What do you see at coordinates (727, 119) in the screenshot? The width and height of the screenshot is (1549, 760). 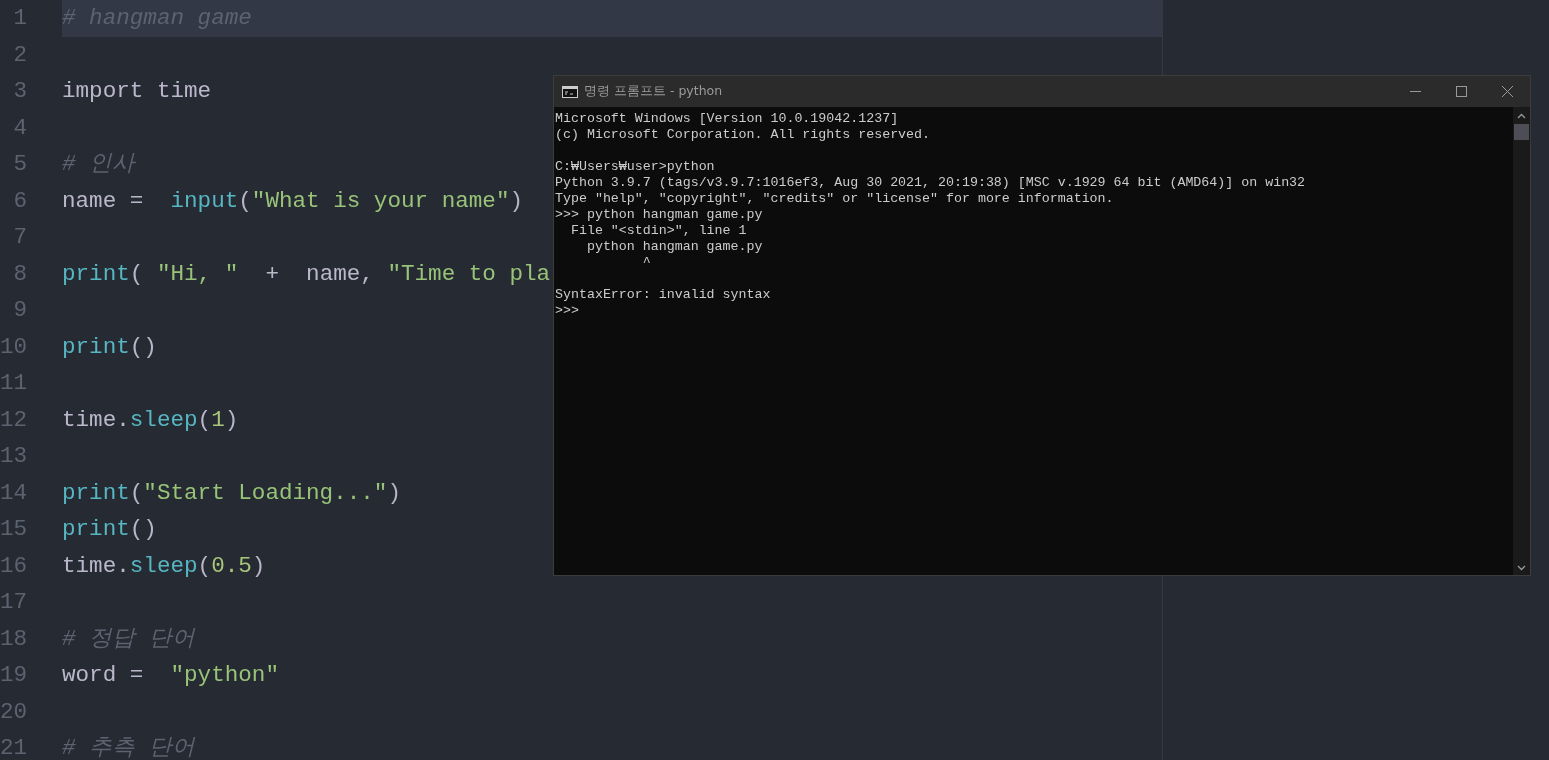 I see `console-line: Microsoft Windows [Version 10.0.19042.1237]` at bounding box center [727, 119].